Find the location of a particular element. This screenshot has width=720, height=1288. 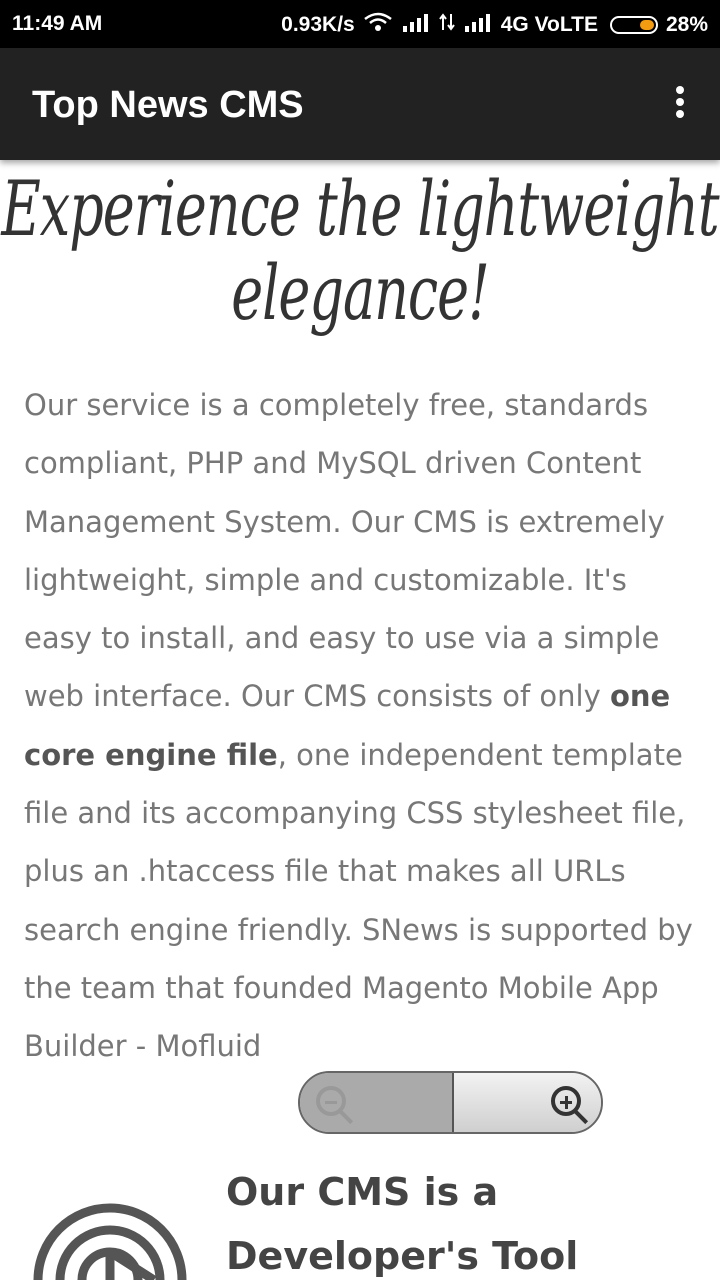

data-transfer-icon is located at coordinates (446, 25).